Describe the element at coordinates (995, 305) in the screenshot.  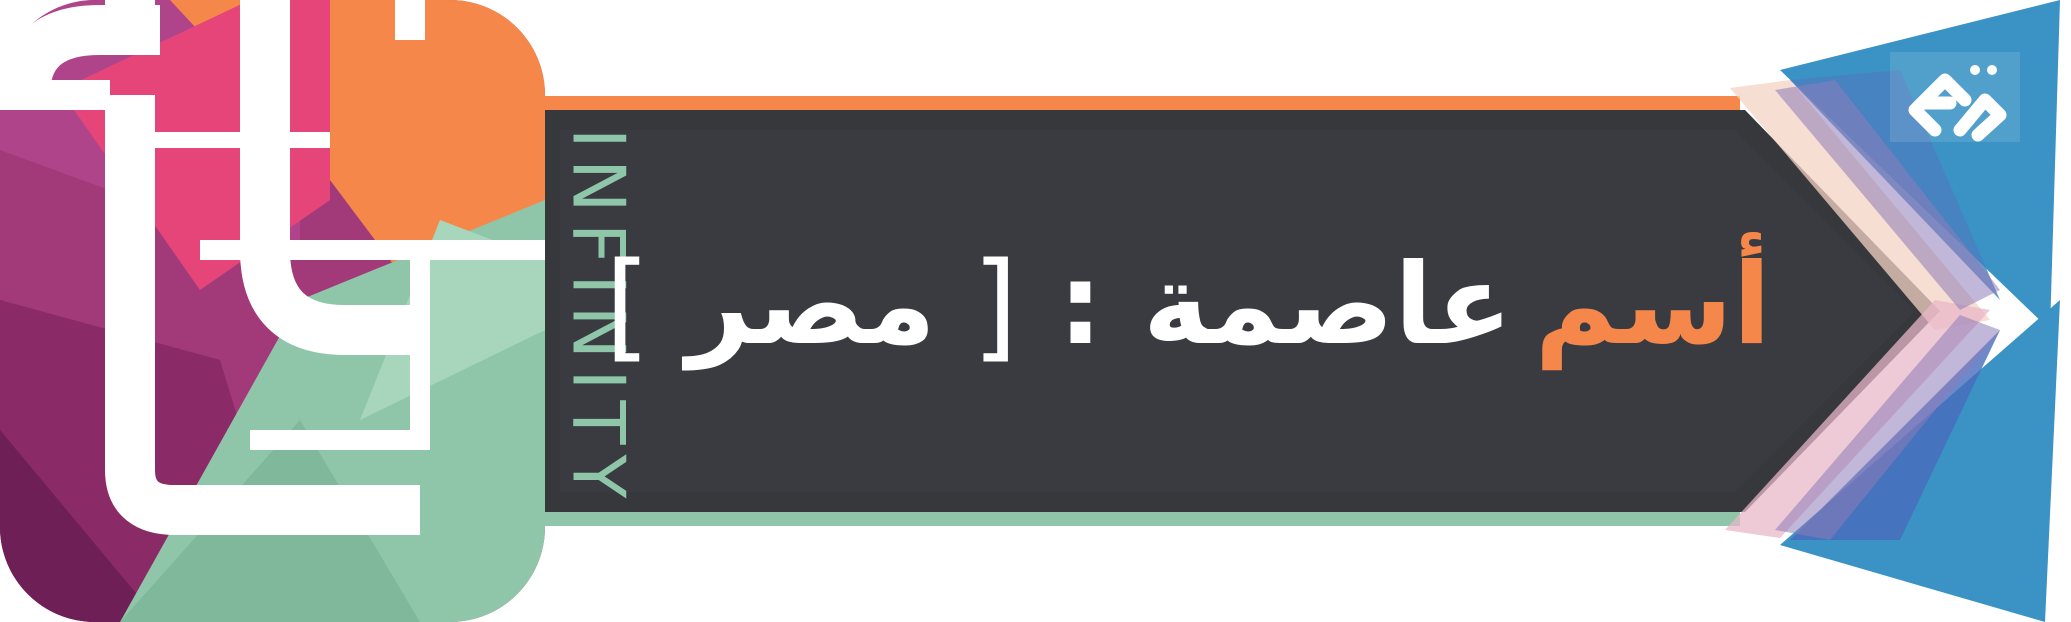
I see `title-bracket-open: [` at that location.